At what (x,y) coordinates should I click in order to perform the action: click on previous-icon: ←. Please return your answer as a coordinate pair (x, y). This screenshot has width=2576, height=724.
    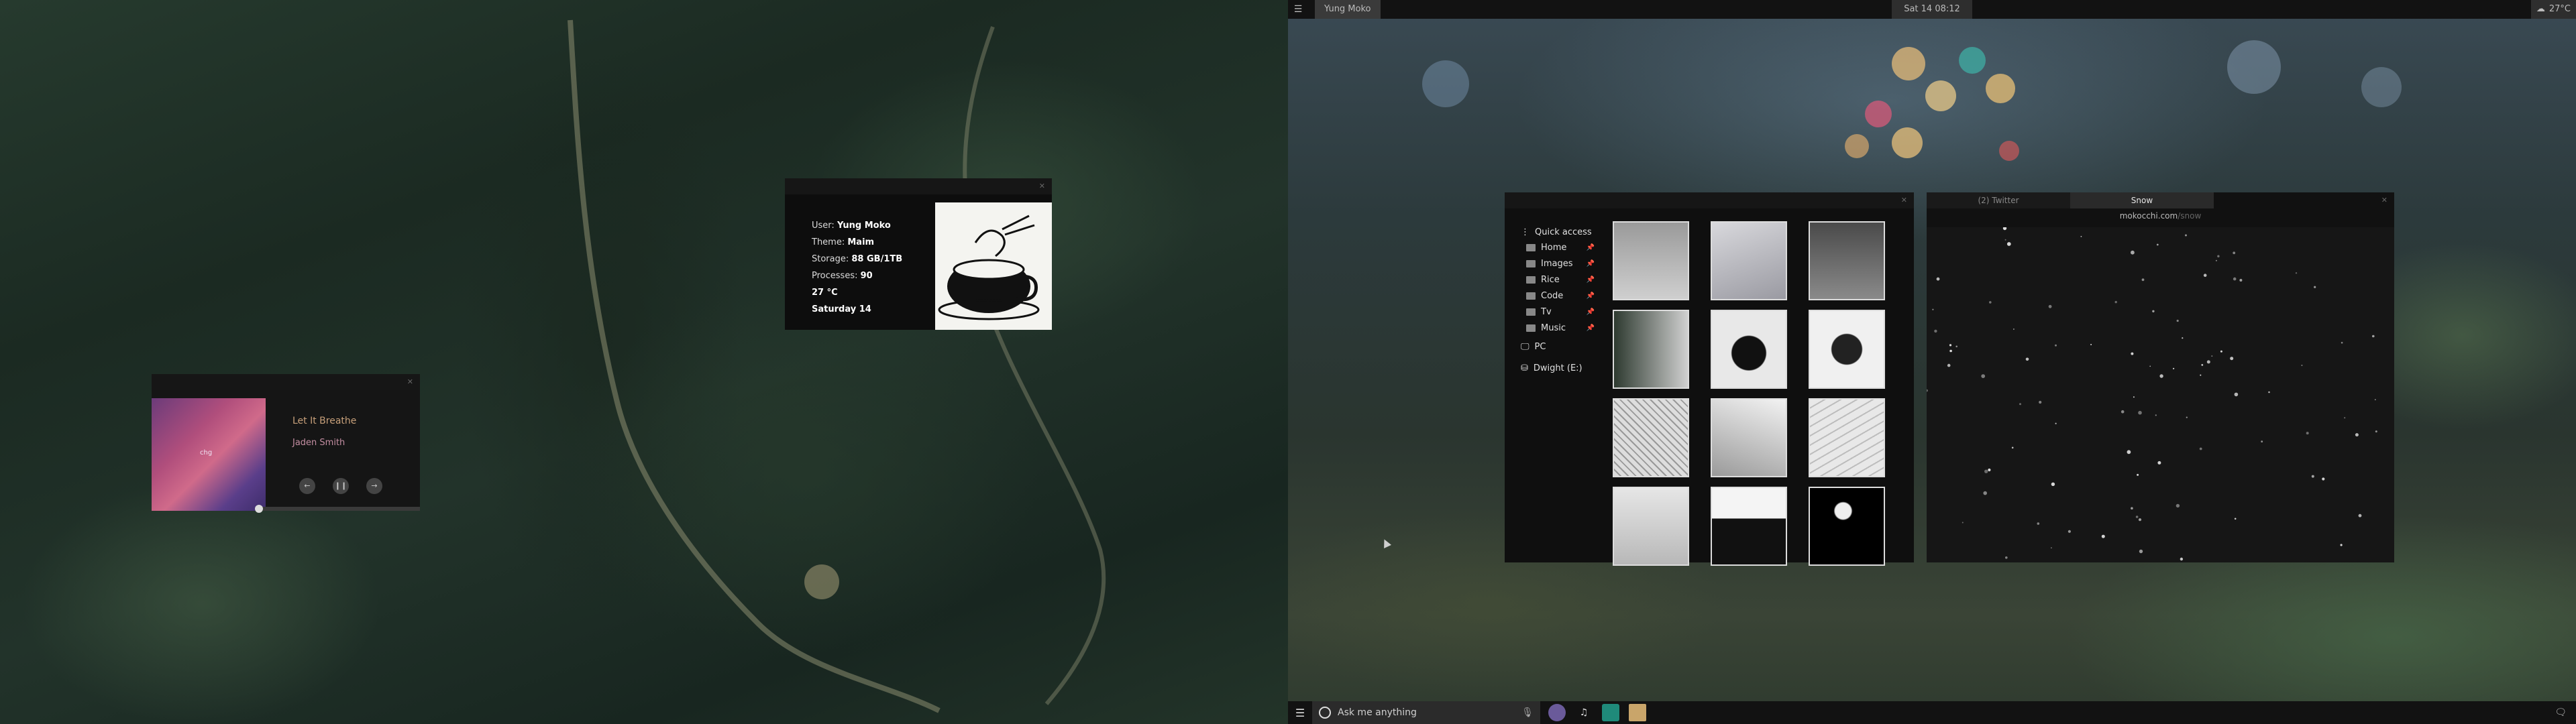
    Looking at the image, I should click on (307, 486).